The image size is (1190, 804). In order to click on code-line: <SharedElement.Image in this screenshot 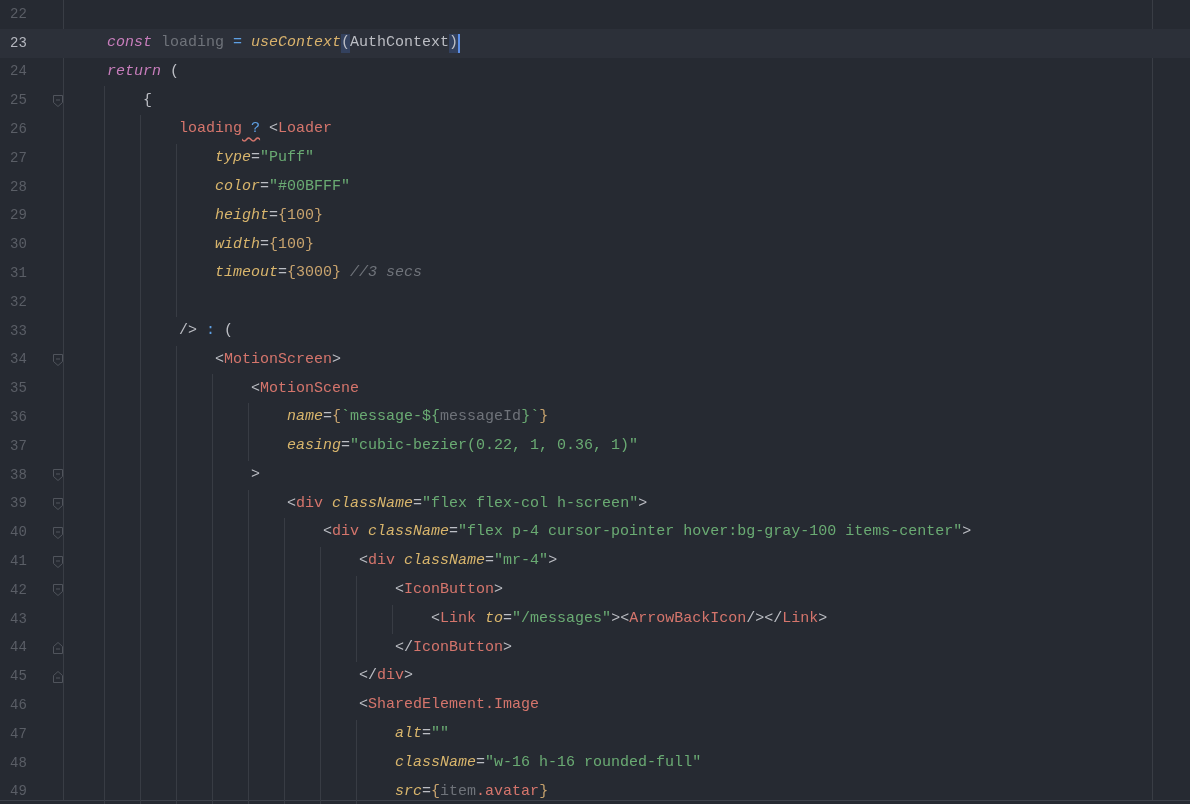, I will do `click(449, 705)`.